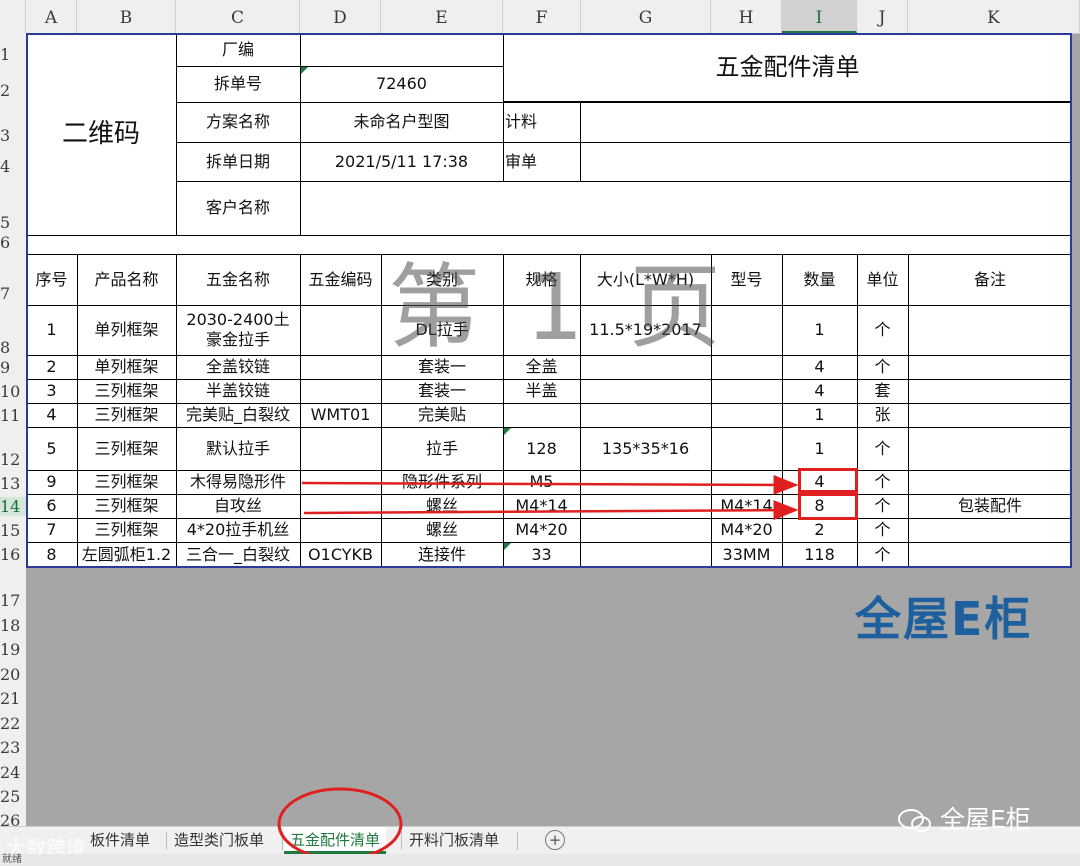 This screenshot has height=866, width=1080. I want to click on column-header-k: K, so click(994, 16).